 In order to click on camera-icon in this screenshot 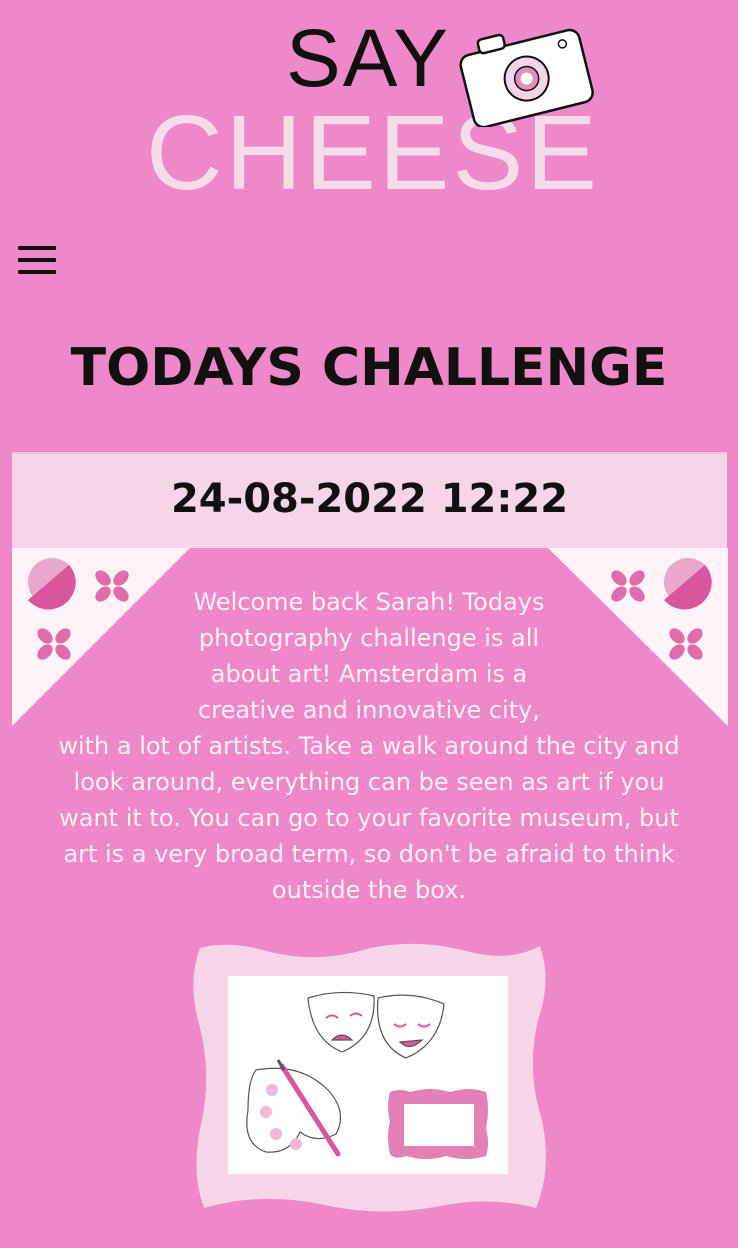, I will do `click(526, 77)`.